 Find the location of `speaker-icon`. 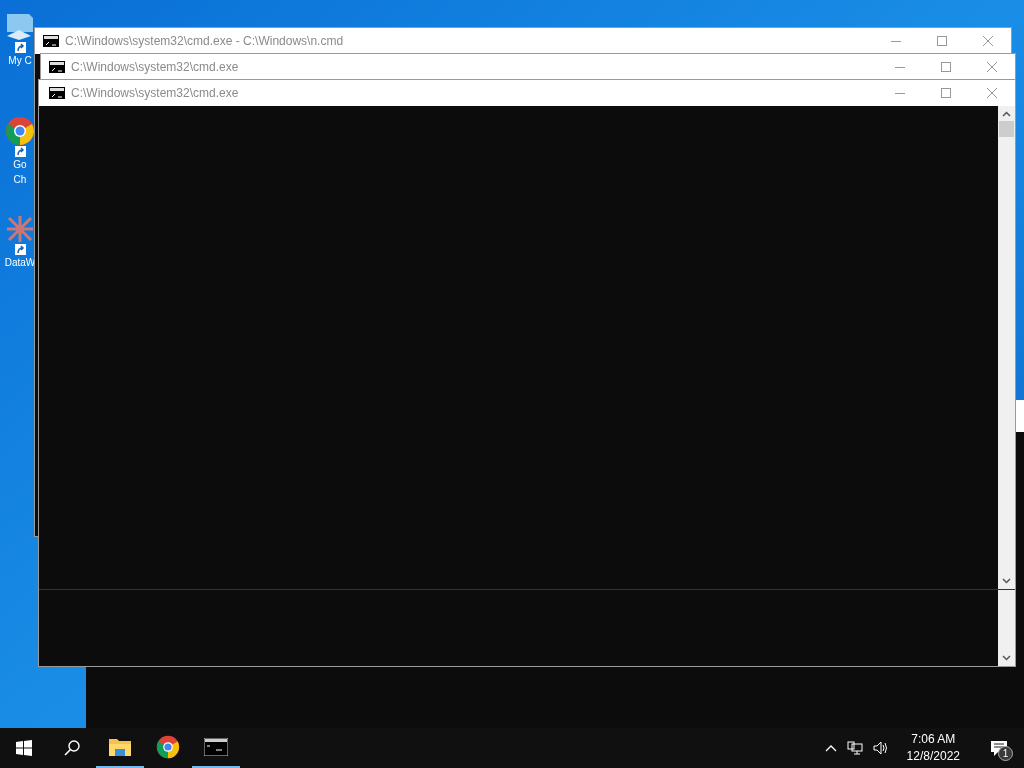

speaker-icon is located at coordinates (880, 748).